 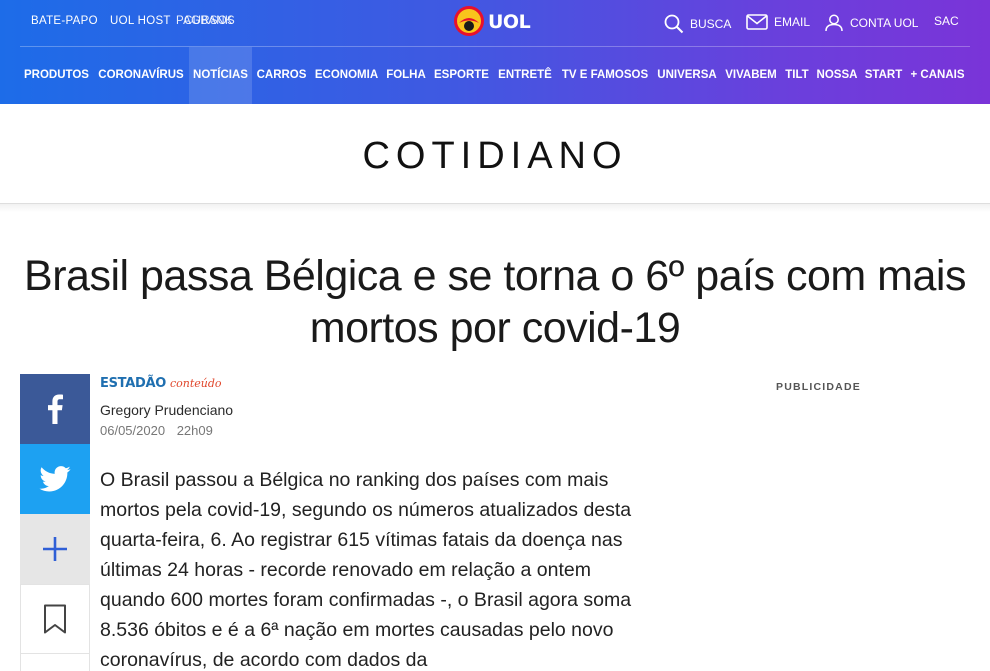 What do you see at coordinates (883, 75) in the screenshot?
I see `nav-start: START` at bounding box center [883, 75].